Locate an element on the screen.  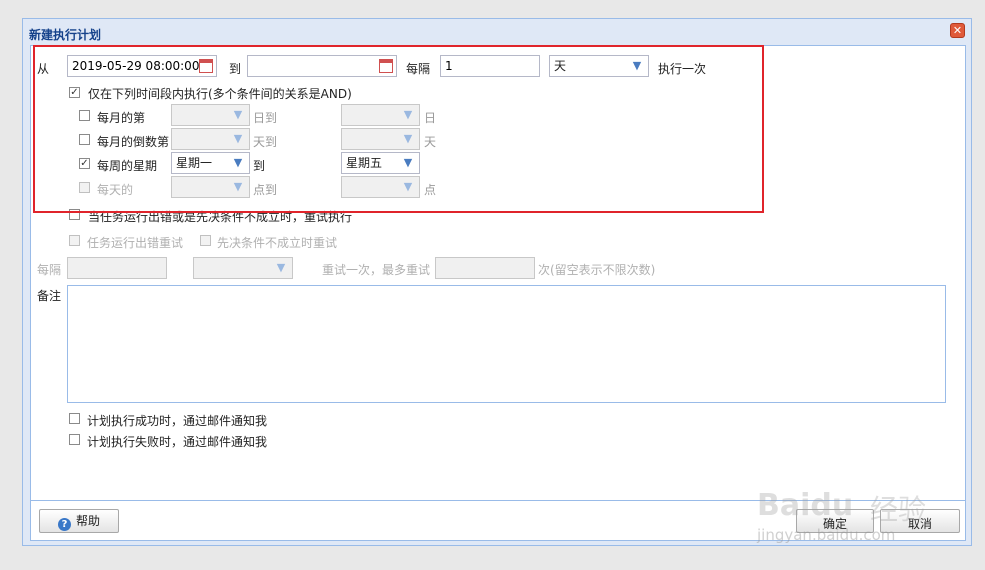
notify-success-label: 计划执行成功时，通过邮件通知我 is located at coordinates (177, 421).